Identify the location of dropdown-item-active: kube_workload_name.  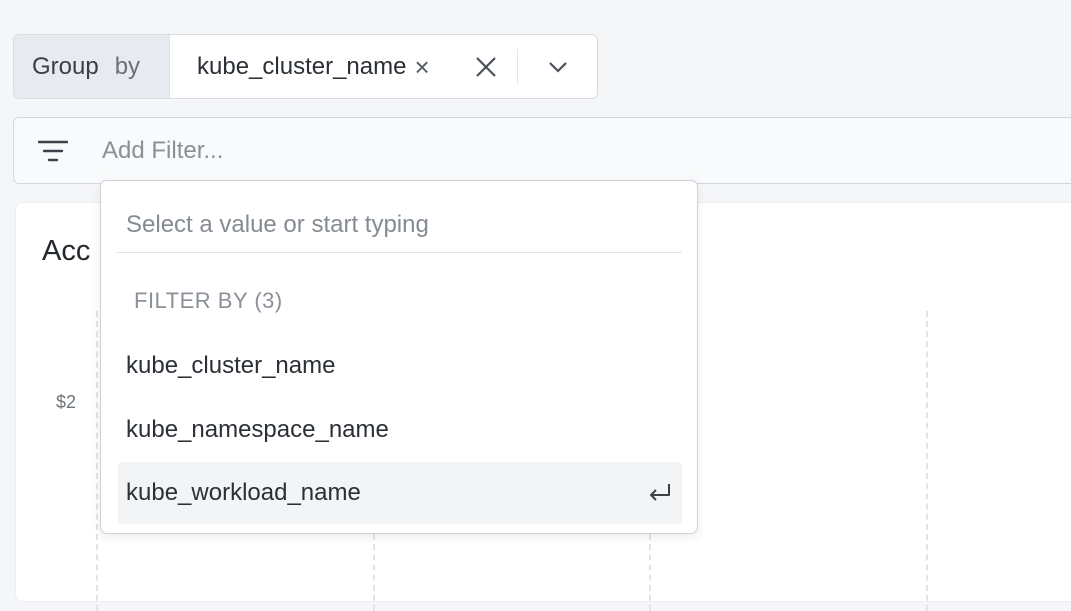
(400, 493).